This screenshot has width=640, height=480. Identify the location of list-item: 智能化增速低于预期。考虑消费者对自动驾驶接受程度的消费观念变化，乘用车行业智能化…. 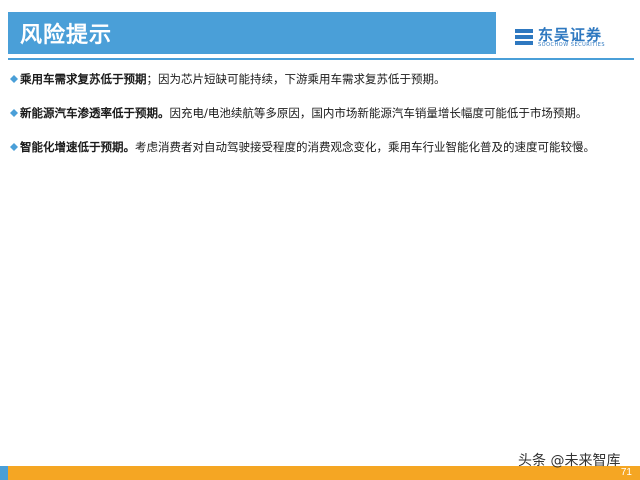
(322, 147).